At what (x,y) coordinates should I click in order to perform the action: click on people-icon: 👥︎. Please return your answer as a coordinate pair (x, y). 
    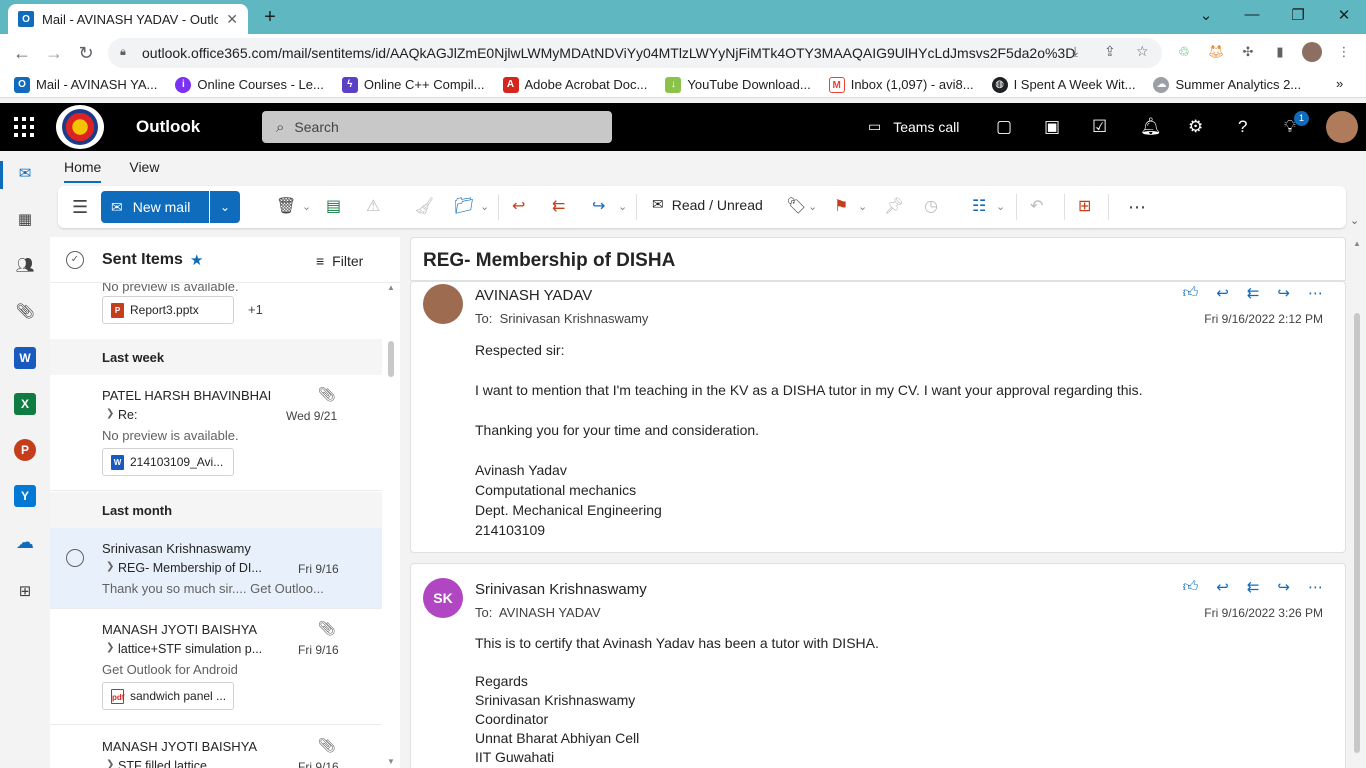
    Looking at the image, I should click on (25, 266).